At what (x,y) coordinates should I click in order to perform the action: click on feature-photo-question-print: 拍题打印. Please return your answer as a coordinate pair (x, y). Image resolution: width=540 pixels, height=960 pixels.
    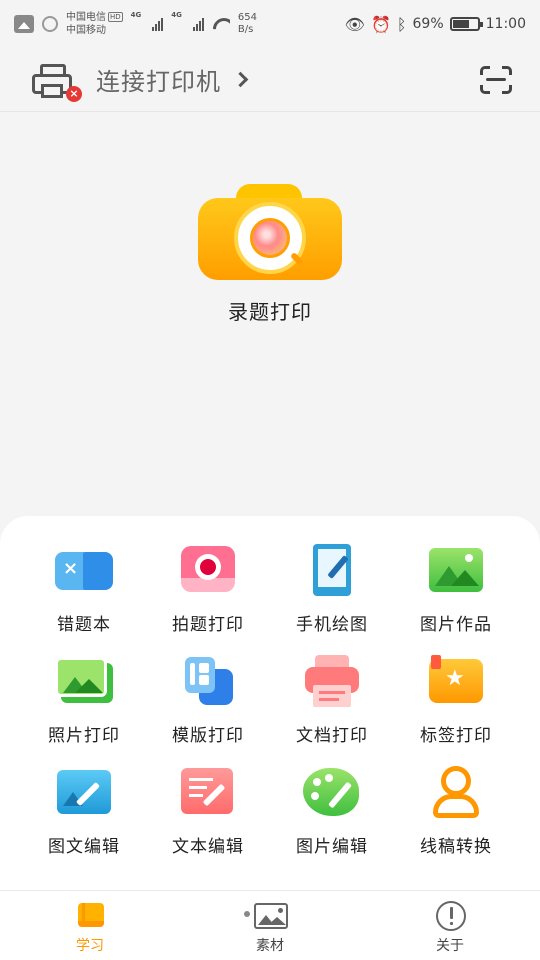
    Looking at the image, I should click on (208, 599).